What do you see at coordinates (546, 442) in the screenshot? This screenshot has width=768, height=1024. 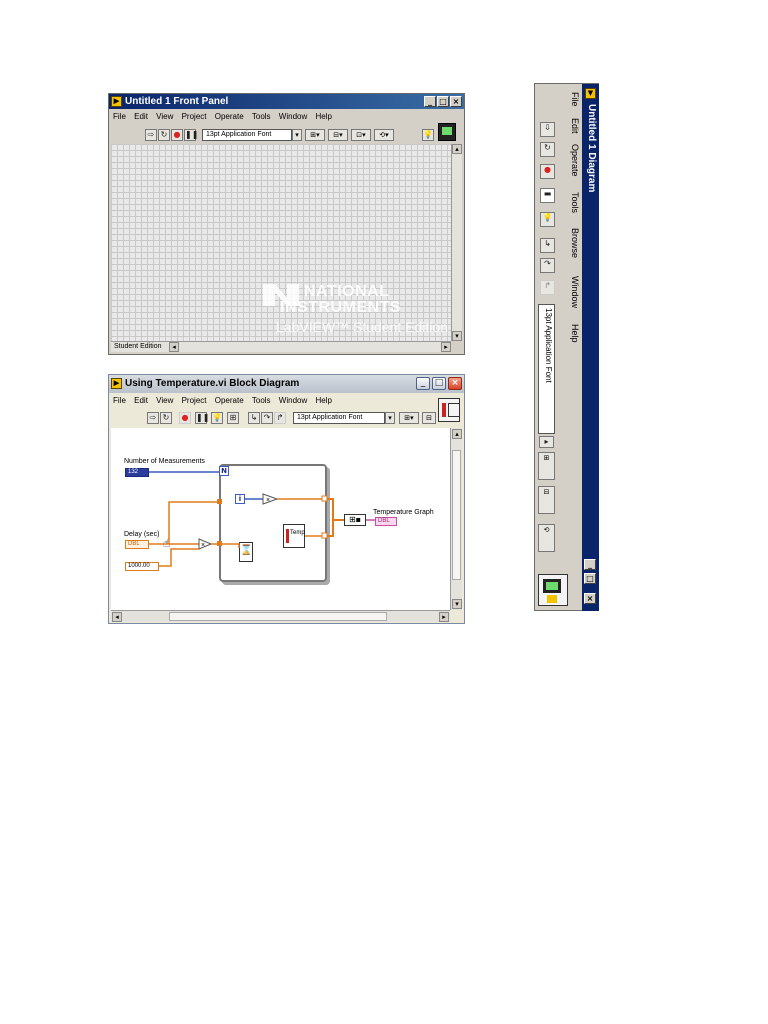 I see `font-dropdown-arrow: ▸` at bounding box center [546, 442].